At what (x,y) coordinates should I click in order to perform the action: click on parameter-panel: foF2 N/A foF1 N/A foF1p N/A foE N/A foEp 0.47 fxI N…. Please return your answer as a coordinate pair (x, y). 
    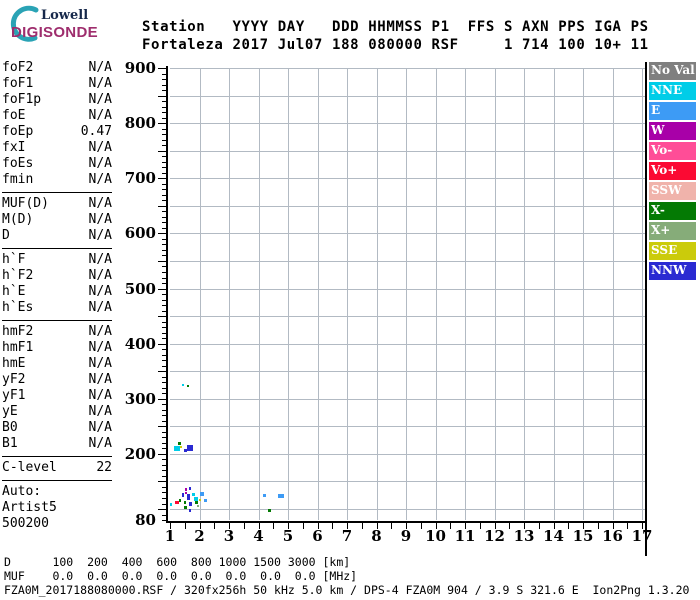
    Looking at the image, I should click on (57, 296).